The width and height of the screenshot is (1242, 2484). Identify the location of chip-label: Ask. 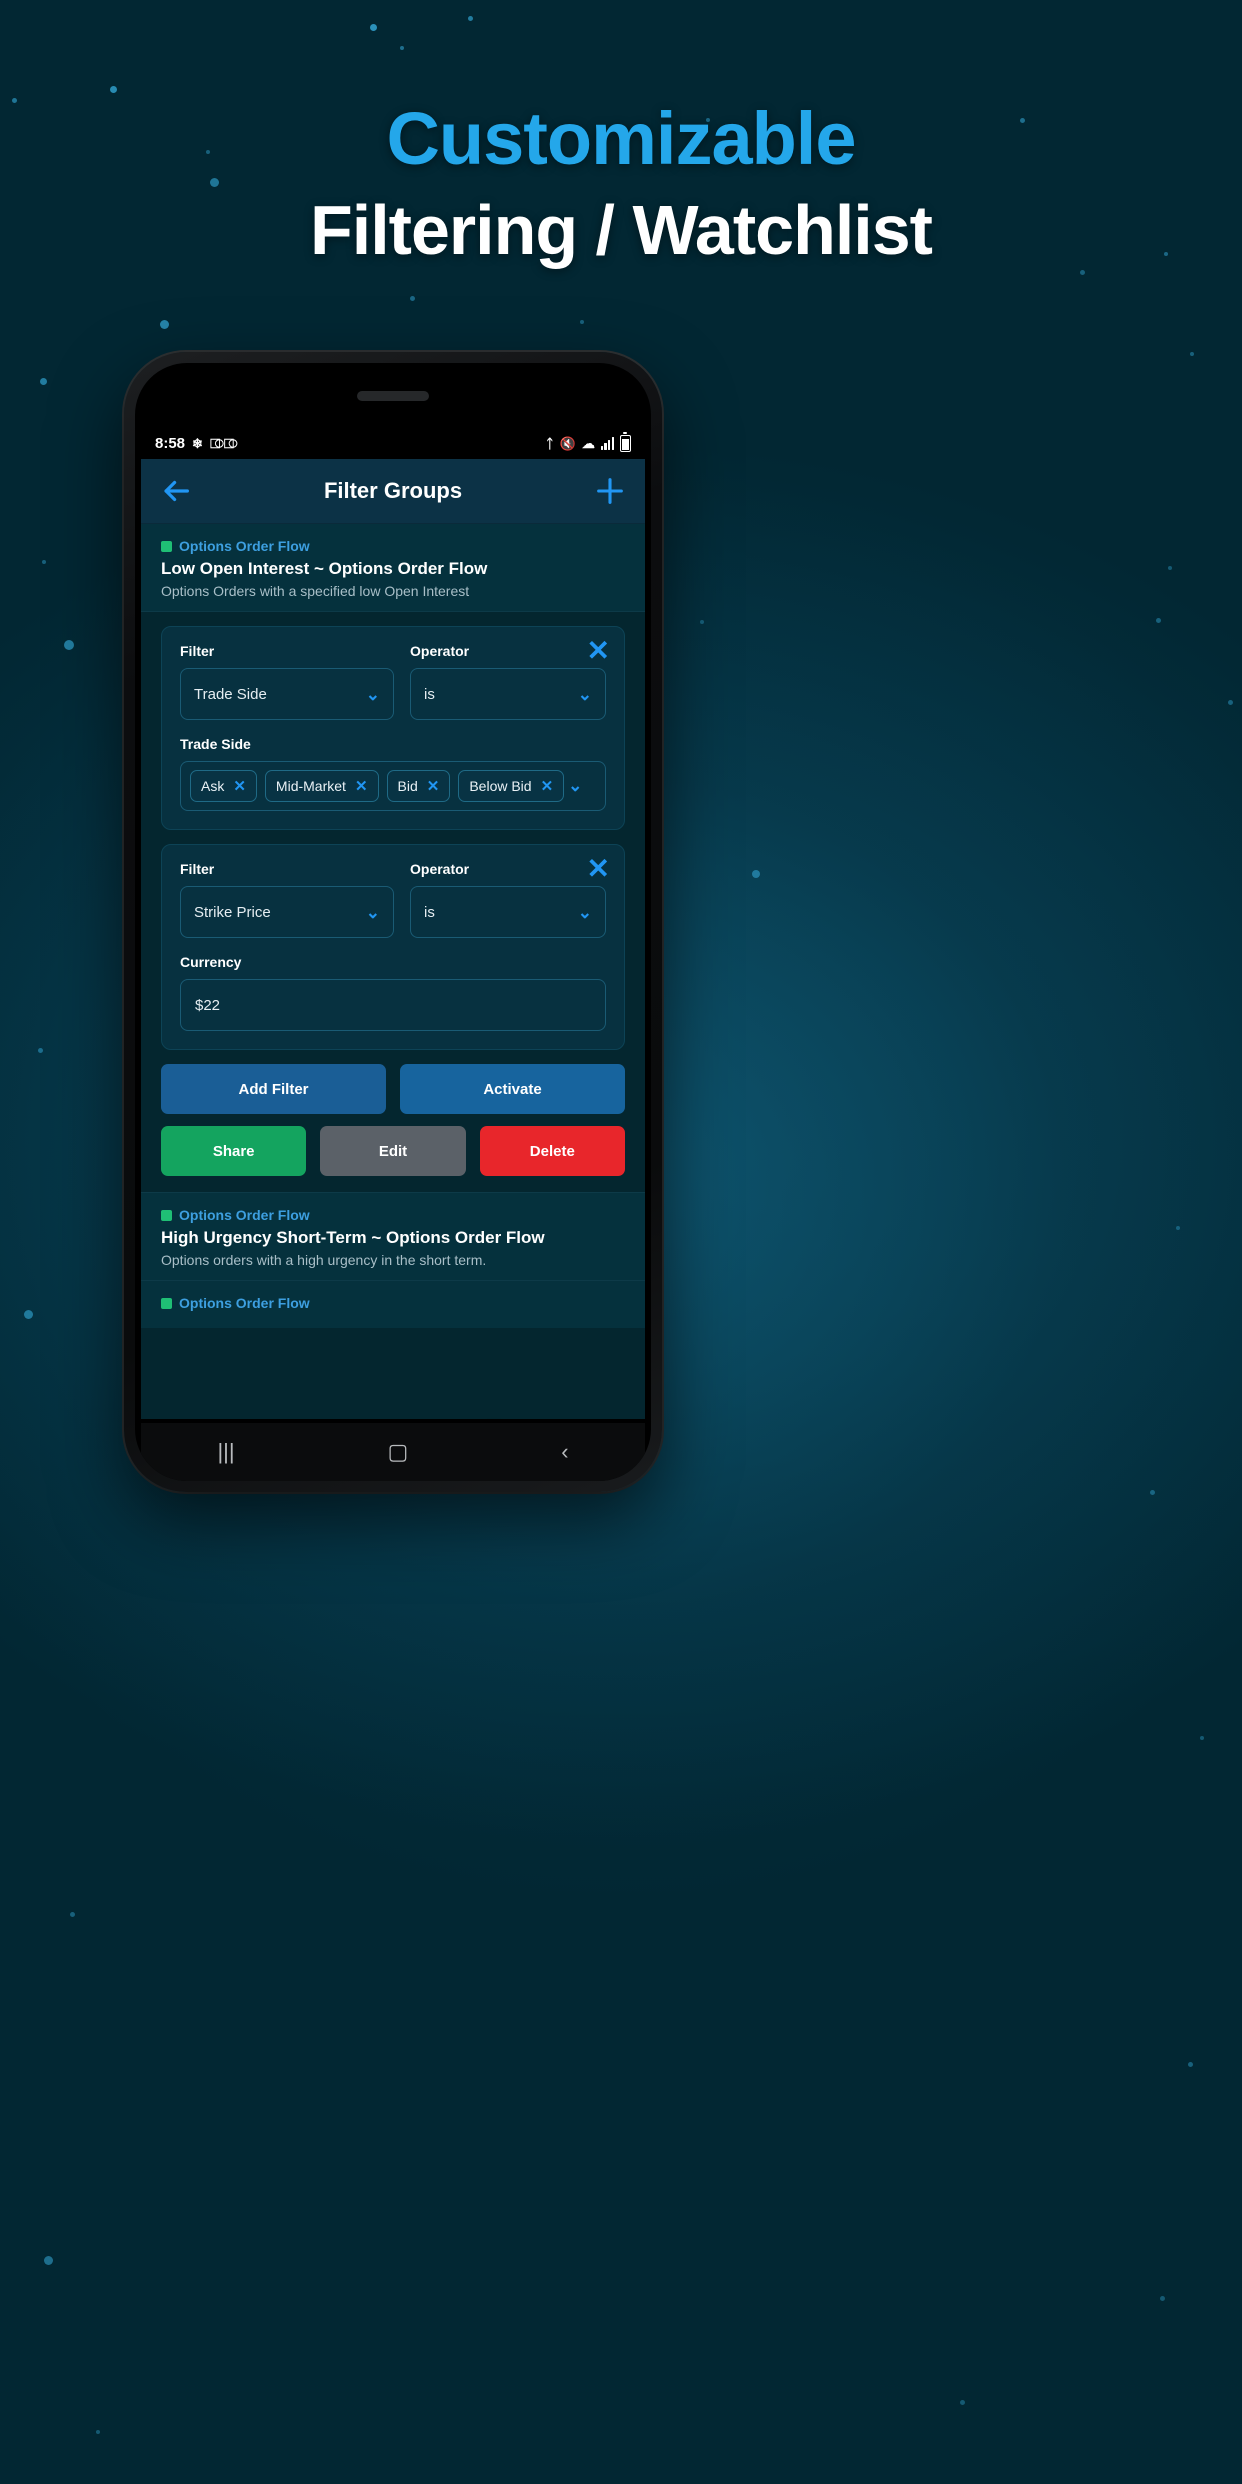
(213, 786).